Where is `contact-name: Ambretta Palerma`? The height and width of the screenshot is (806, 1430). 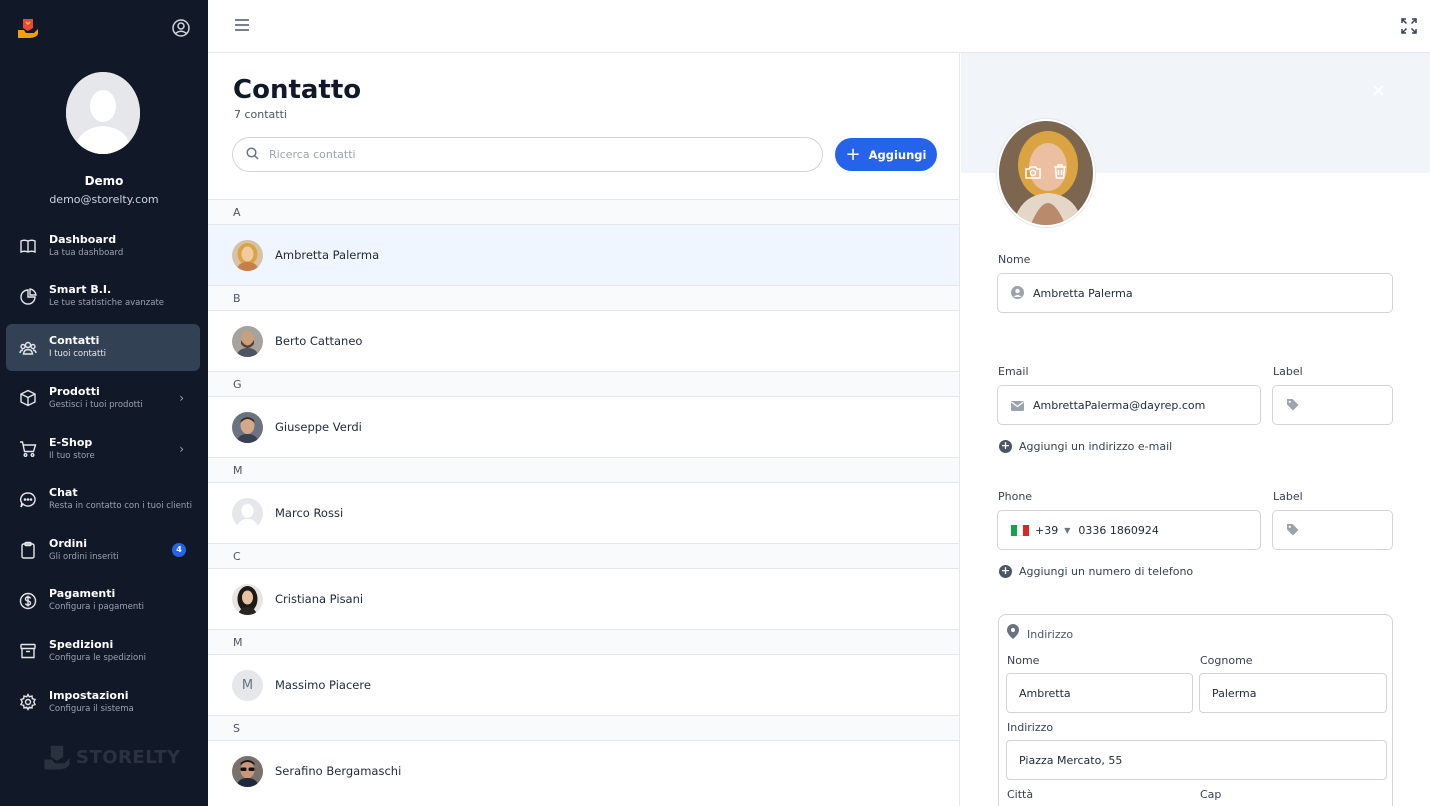 contact-name: Ambretta Palerma is located at coordinates (327, 255).